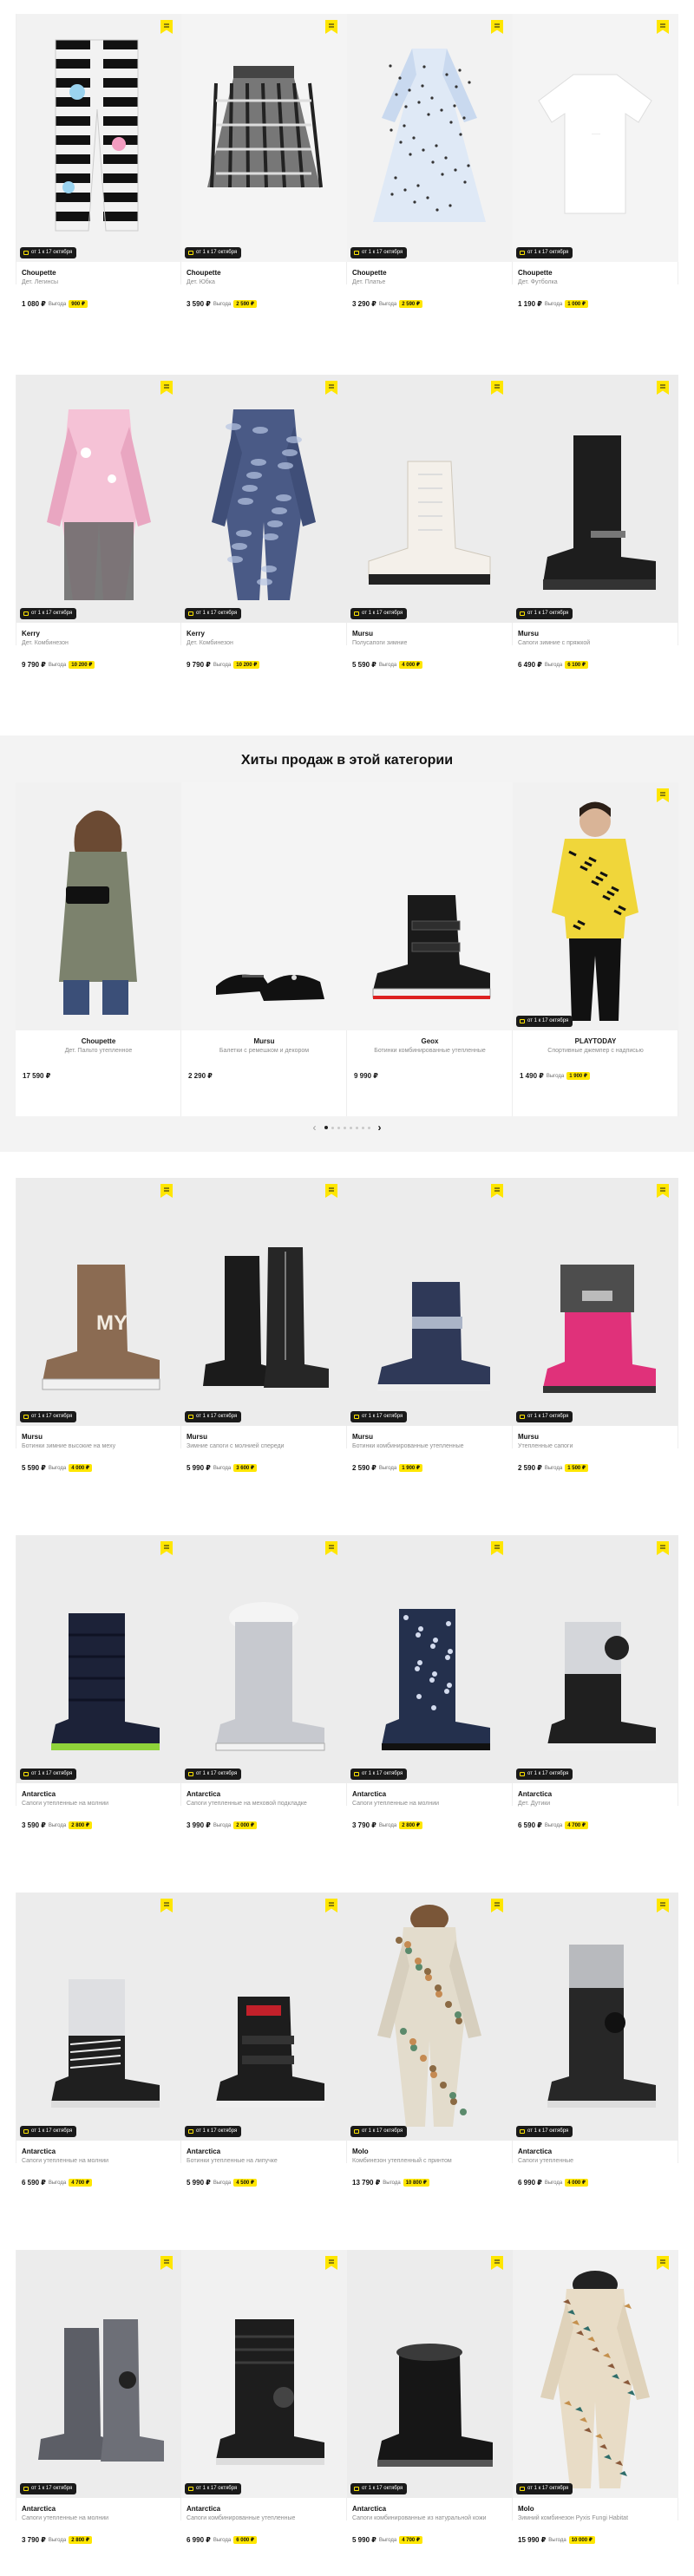 This screenshot has width=694, height=2576. What do you see at coordinates (247, 1804) in the screenshot?
I see `product-type: Сапоги утепленные на меховой подкладке` at bounding box center [247, 1804].